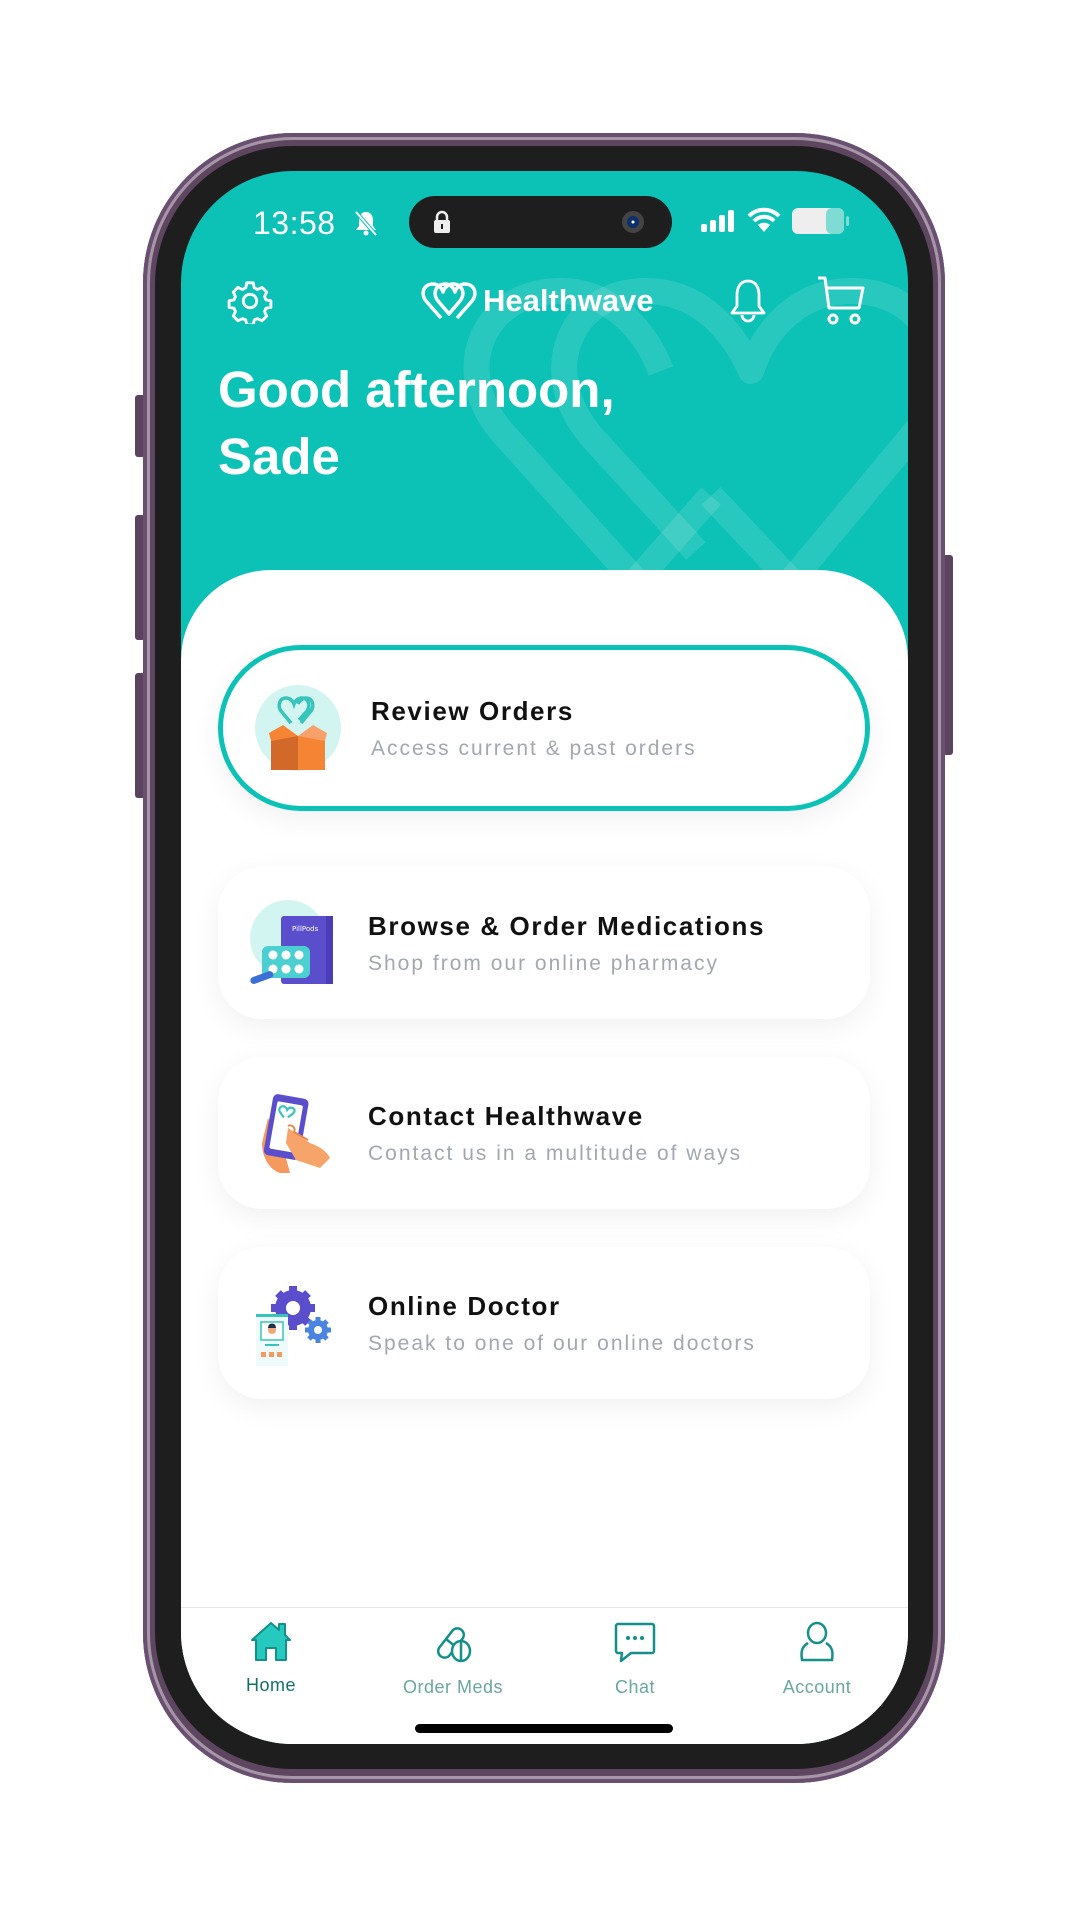 The image size is (1080, 1920). What do you see at coordinates (449, 301) in the screenshot?
I see `healthwave-logo-icon` at bounding box center [449, 301].